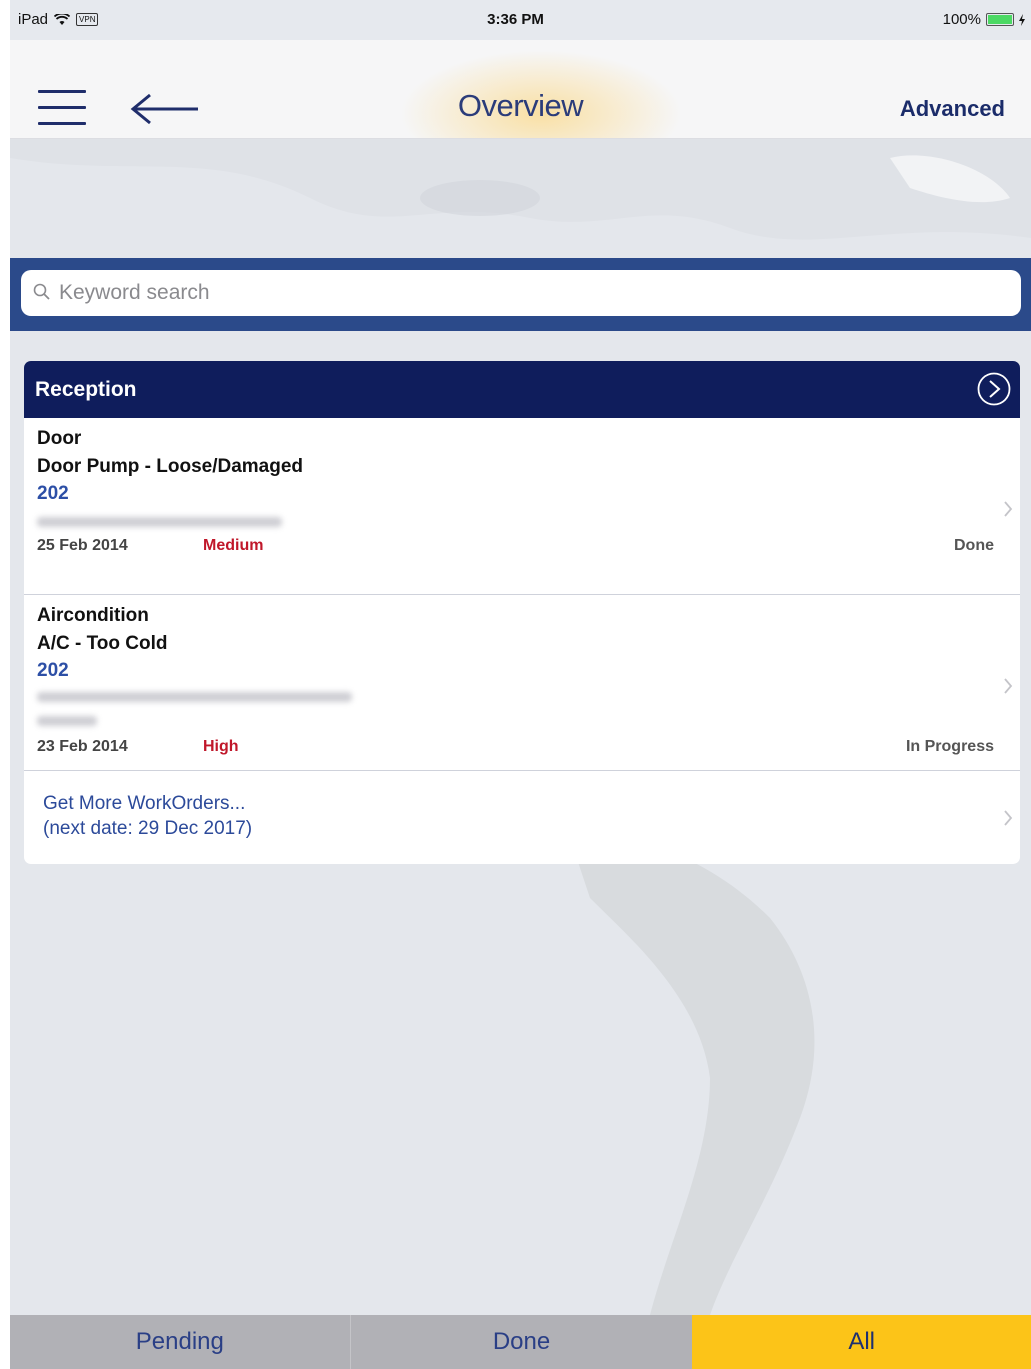 The width and height of the screenshot is (1031, 1369). Describe the element at coordinates (949, 746) in the screenshot. I see `workorder-status: In Progress` at that location.